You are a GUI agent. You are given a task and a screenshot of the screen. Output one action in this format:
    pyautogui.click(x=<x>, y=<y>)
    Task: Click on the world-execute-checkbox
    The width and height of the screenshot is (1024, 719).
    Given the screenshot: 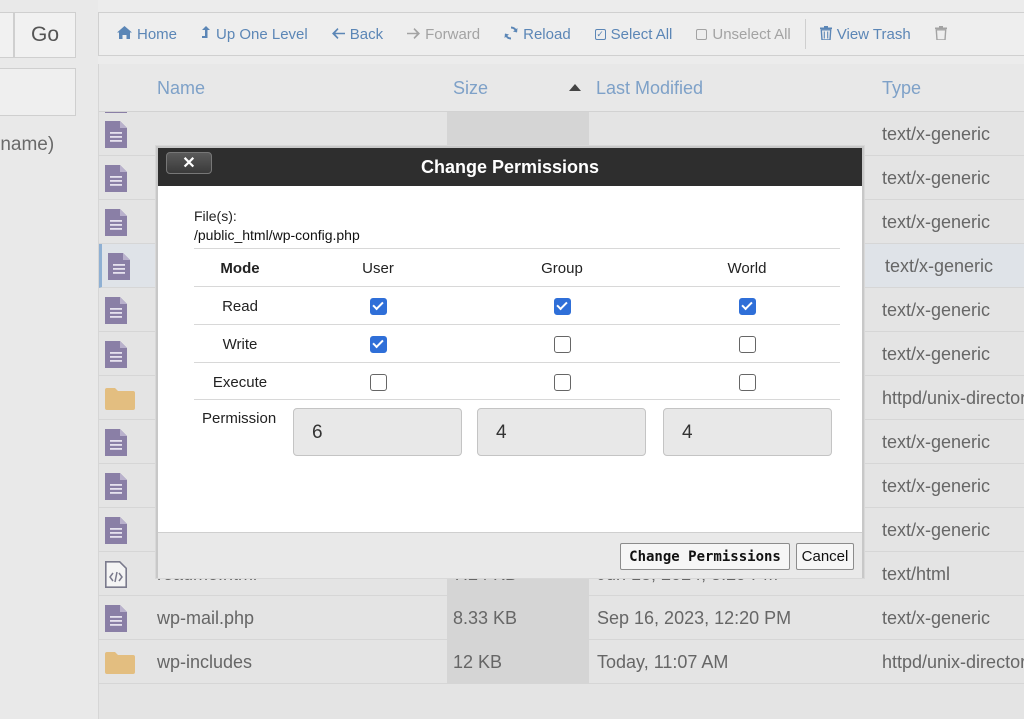 What is the action you would take?
    pyautogui.click(x=747, y=382)
    